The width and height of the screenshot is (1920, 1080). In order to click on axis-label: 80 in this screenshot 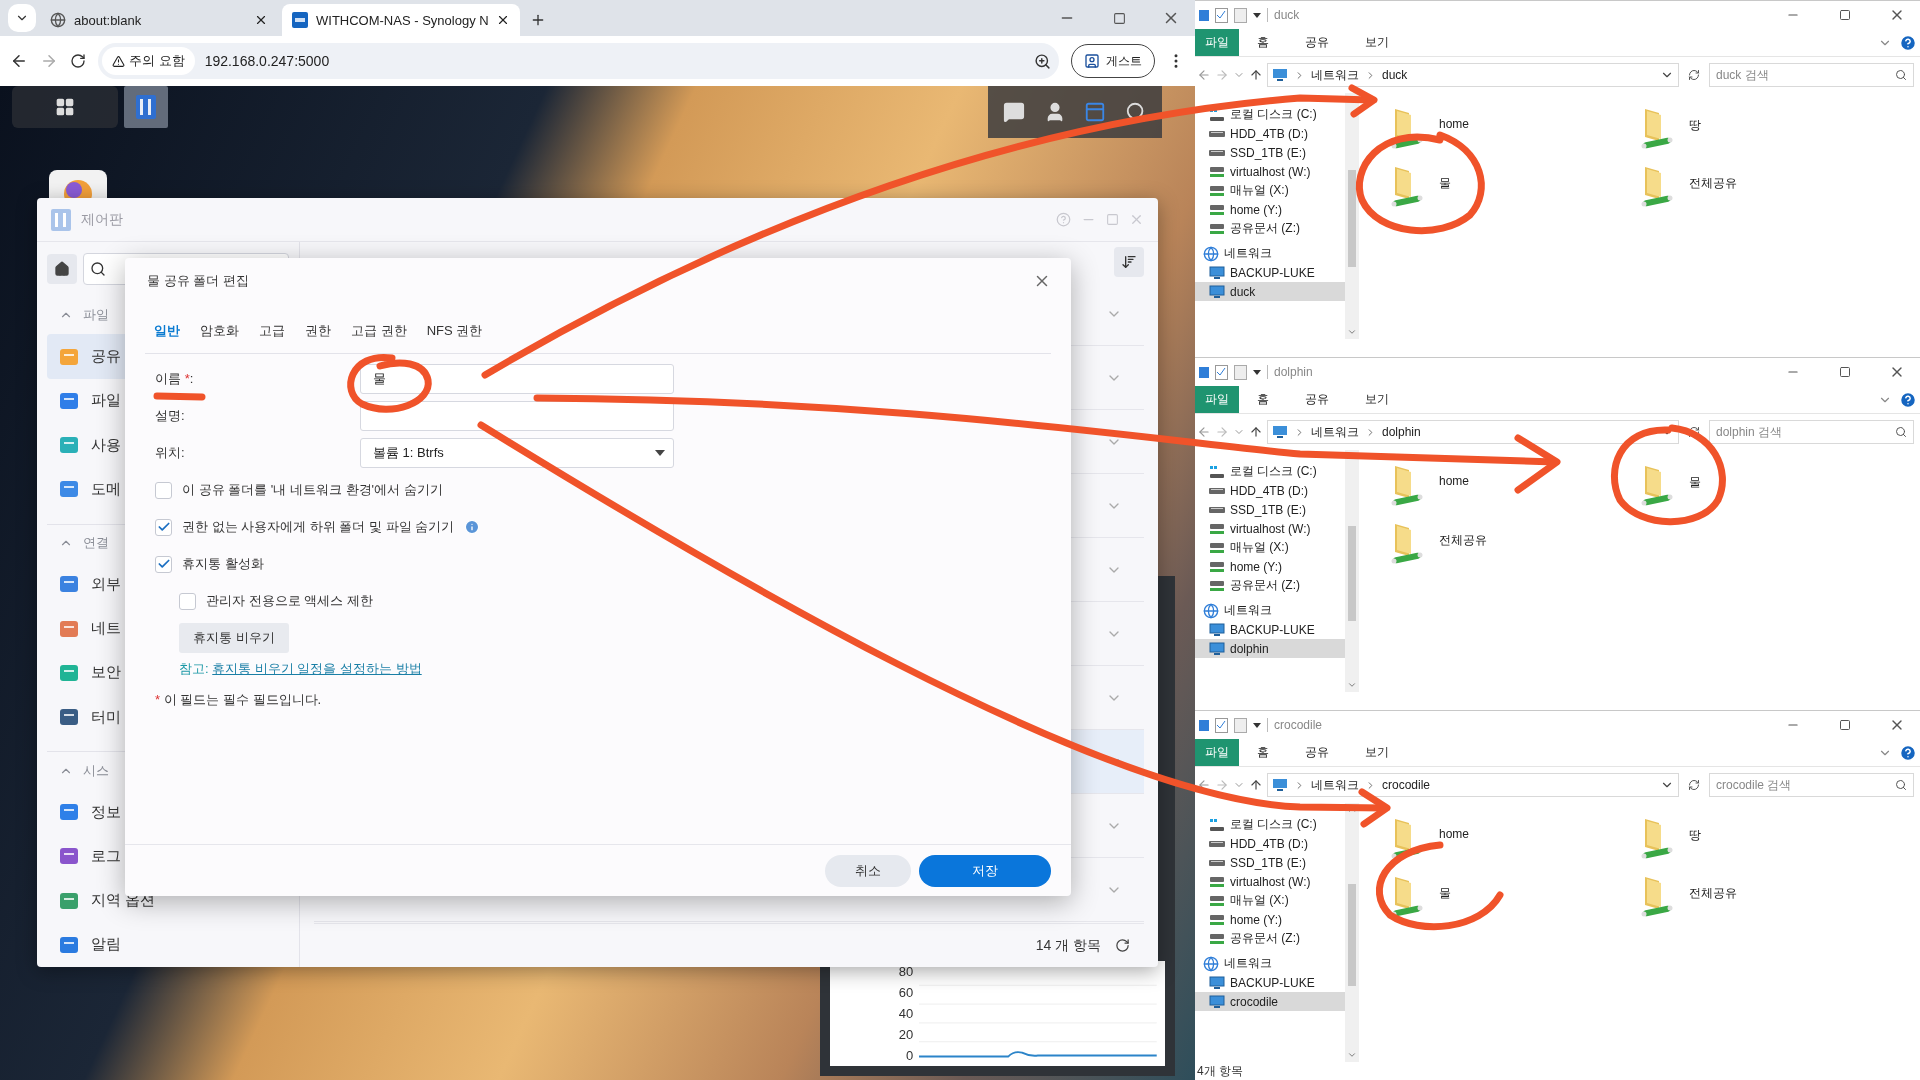, I will do `click(906, 971)`.